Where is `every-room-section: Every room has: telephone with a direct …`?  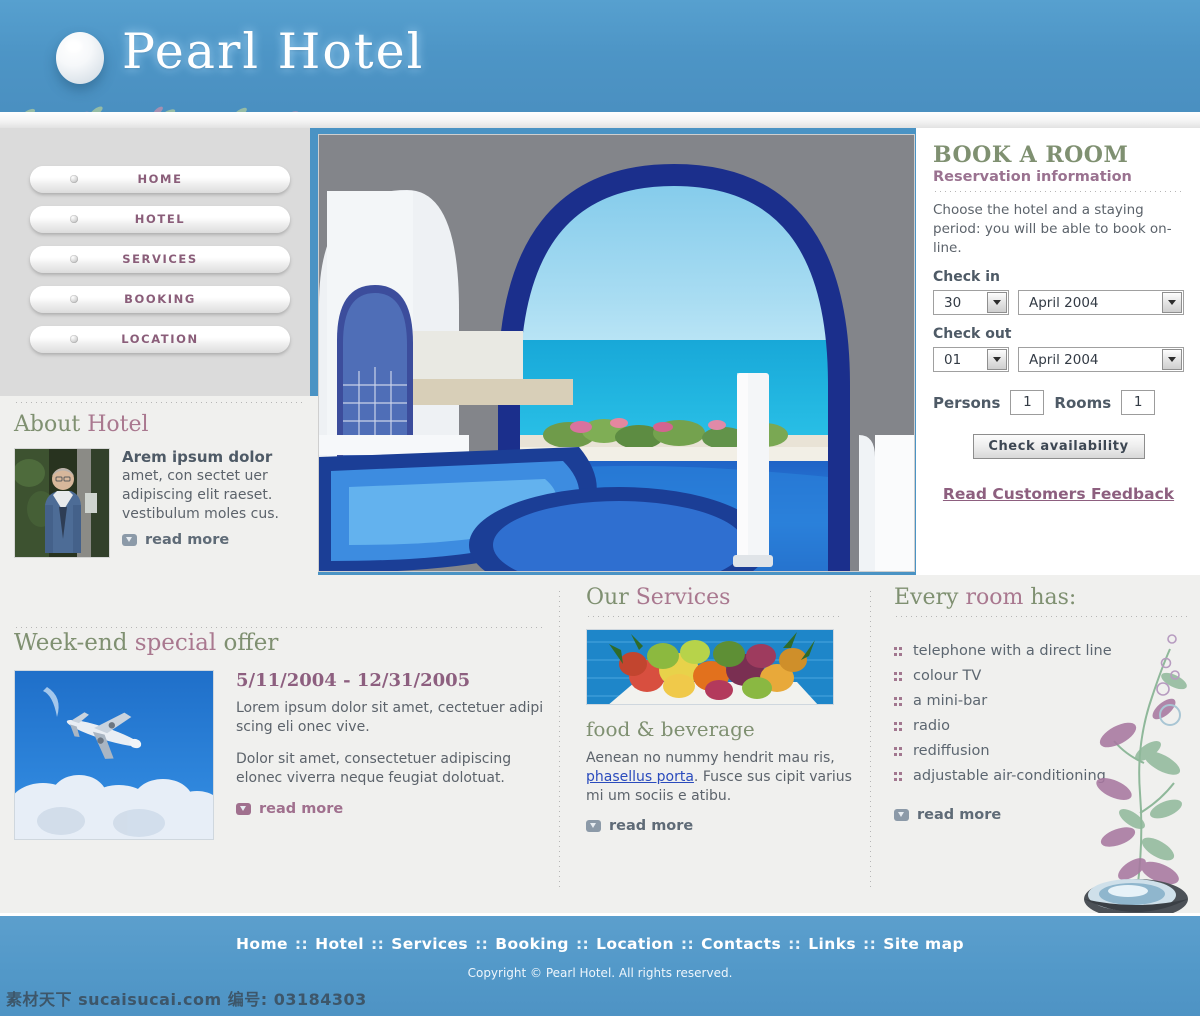
every-room-section: Every room has: telephone with a direct … is located at coordinates (1044, 704).